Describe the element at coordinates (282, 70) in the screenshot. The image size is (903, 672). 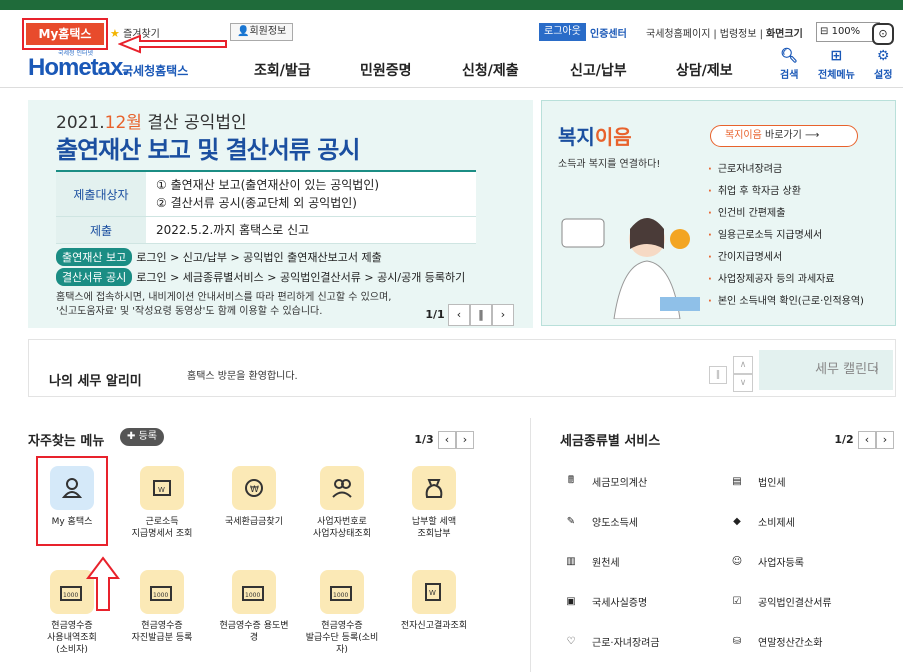
I see `nav-item-inquiry: 조회/발급` at that location.